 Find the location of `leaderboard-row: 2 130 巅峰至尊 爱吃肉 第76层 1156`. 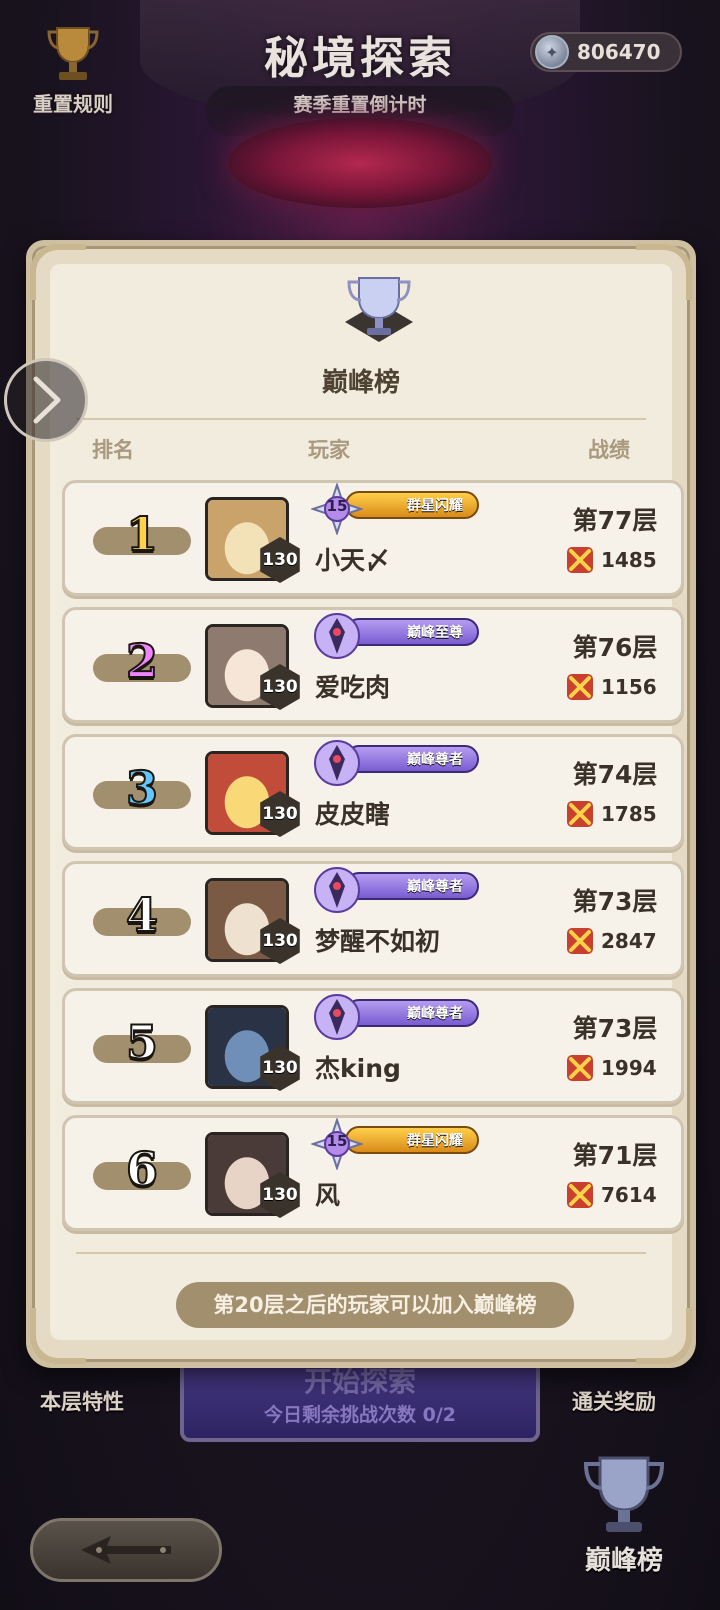

leaderboard-row: 2 130 巅峰至尊 爱吃肉 第76层 1156 is located at coordinates (373, 665).